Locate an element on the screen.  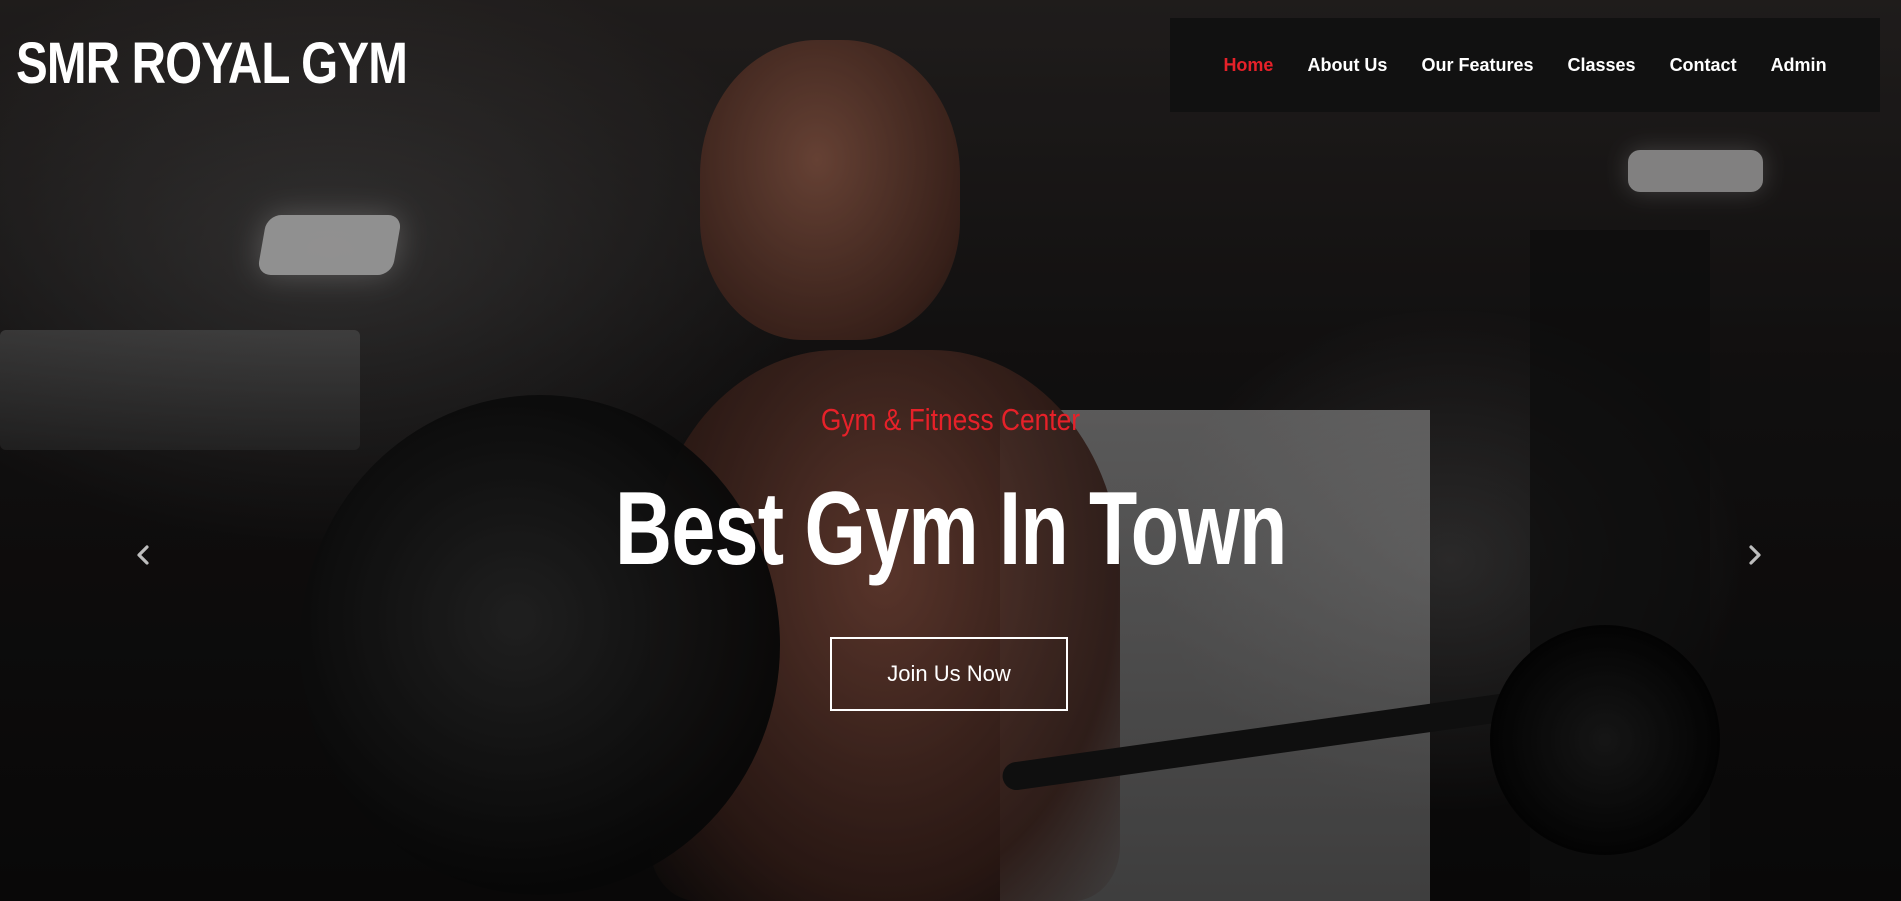
nav-item-about-us: About Us is located at coordinates (1347, 65).